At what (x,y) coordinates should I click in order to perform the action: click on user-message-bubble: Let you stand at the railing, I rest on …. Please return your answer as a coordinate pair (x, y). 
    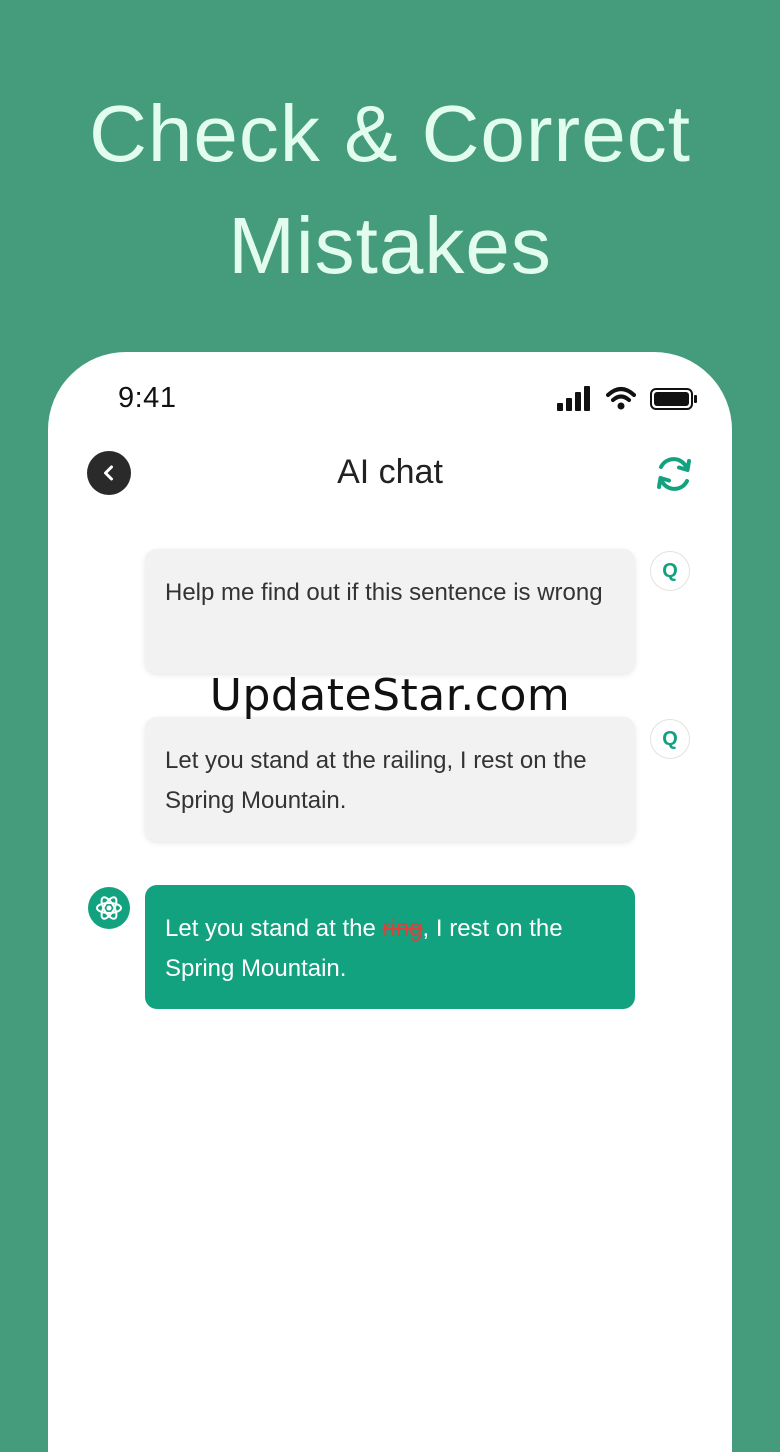
    Looking at the image, I should click on (390, 779).